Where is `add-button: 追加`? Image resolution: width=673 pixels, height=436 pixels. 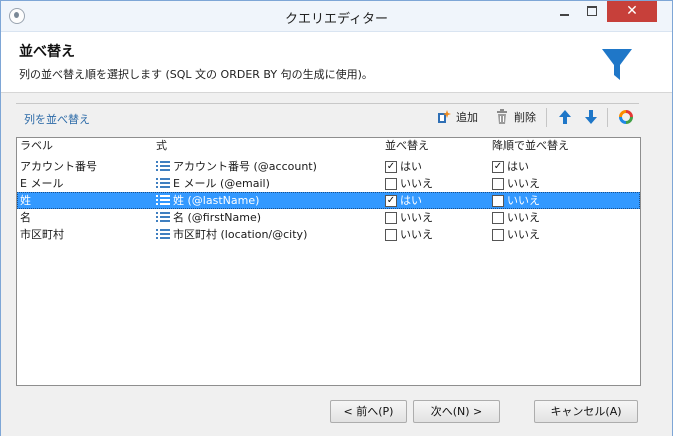 add-button: 追加 is located at coordinates (457, 117).